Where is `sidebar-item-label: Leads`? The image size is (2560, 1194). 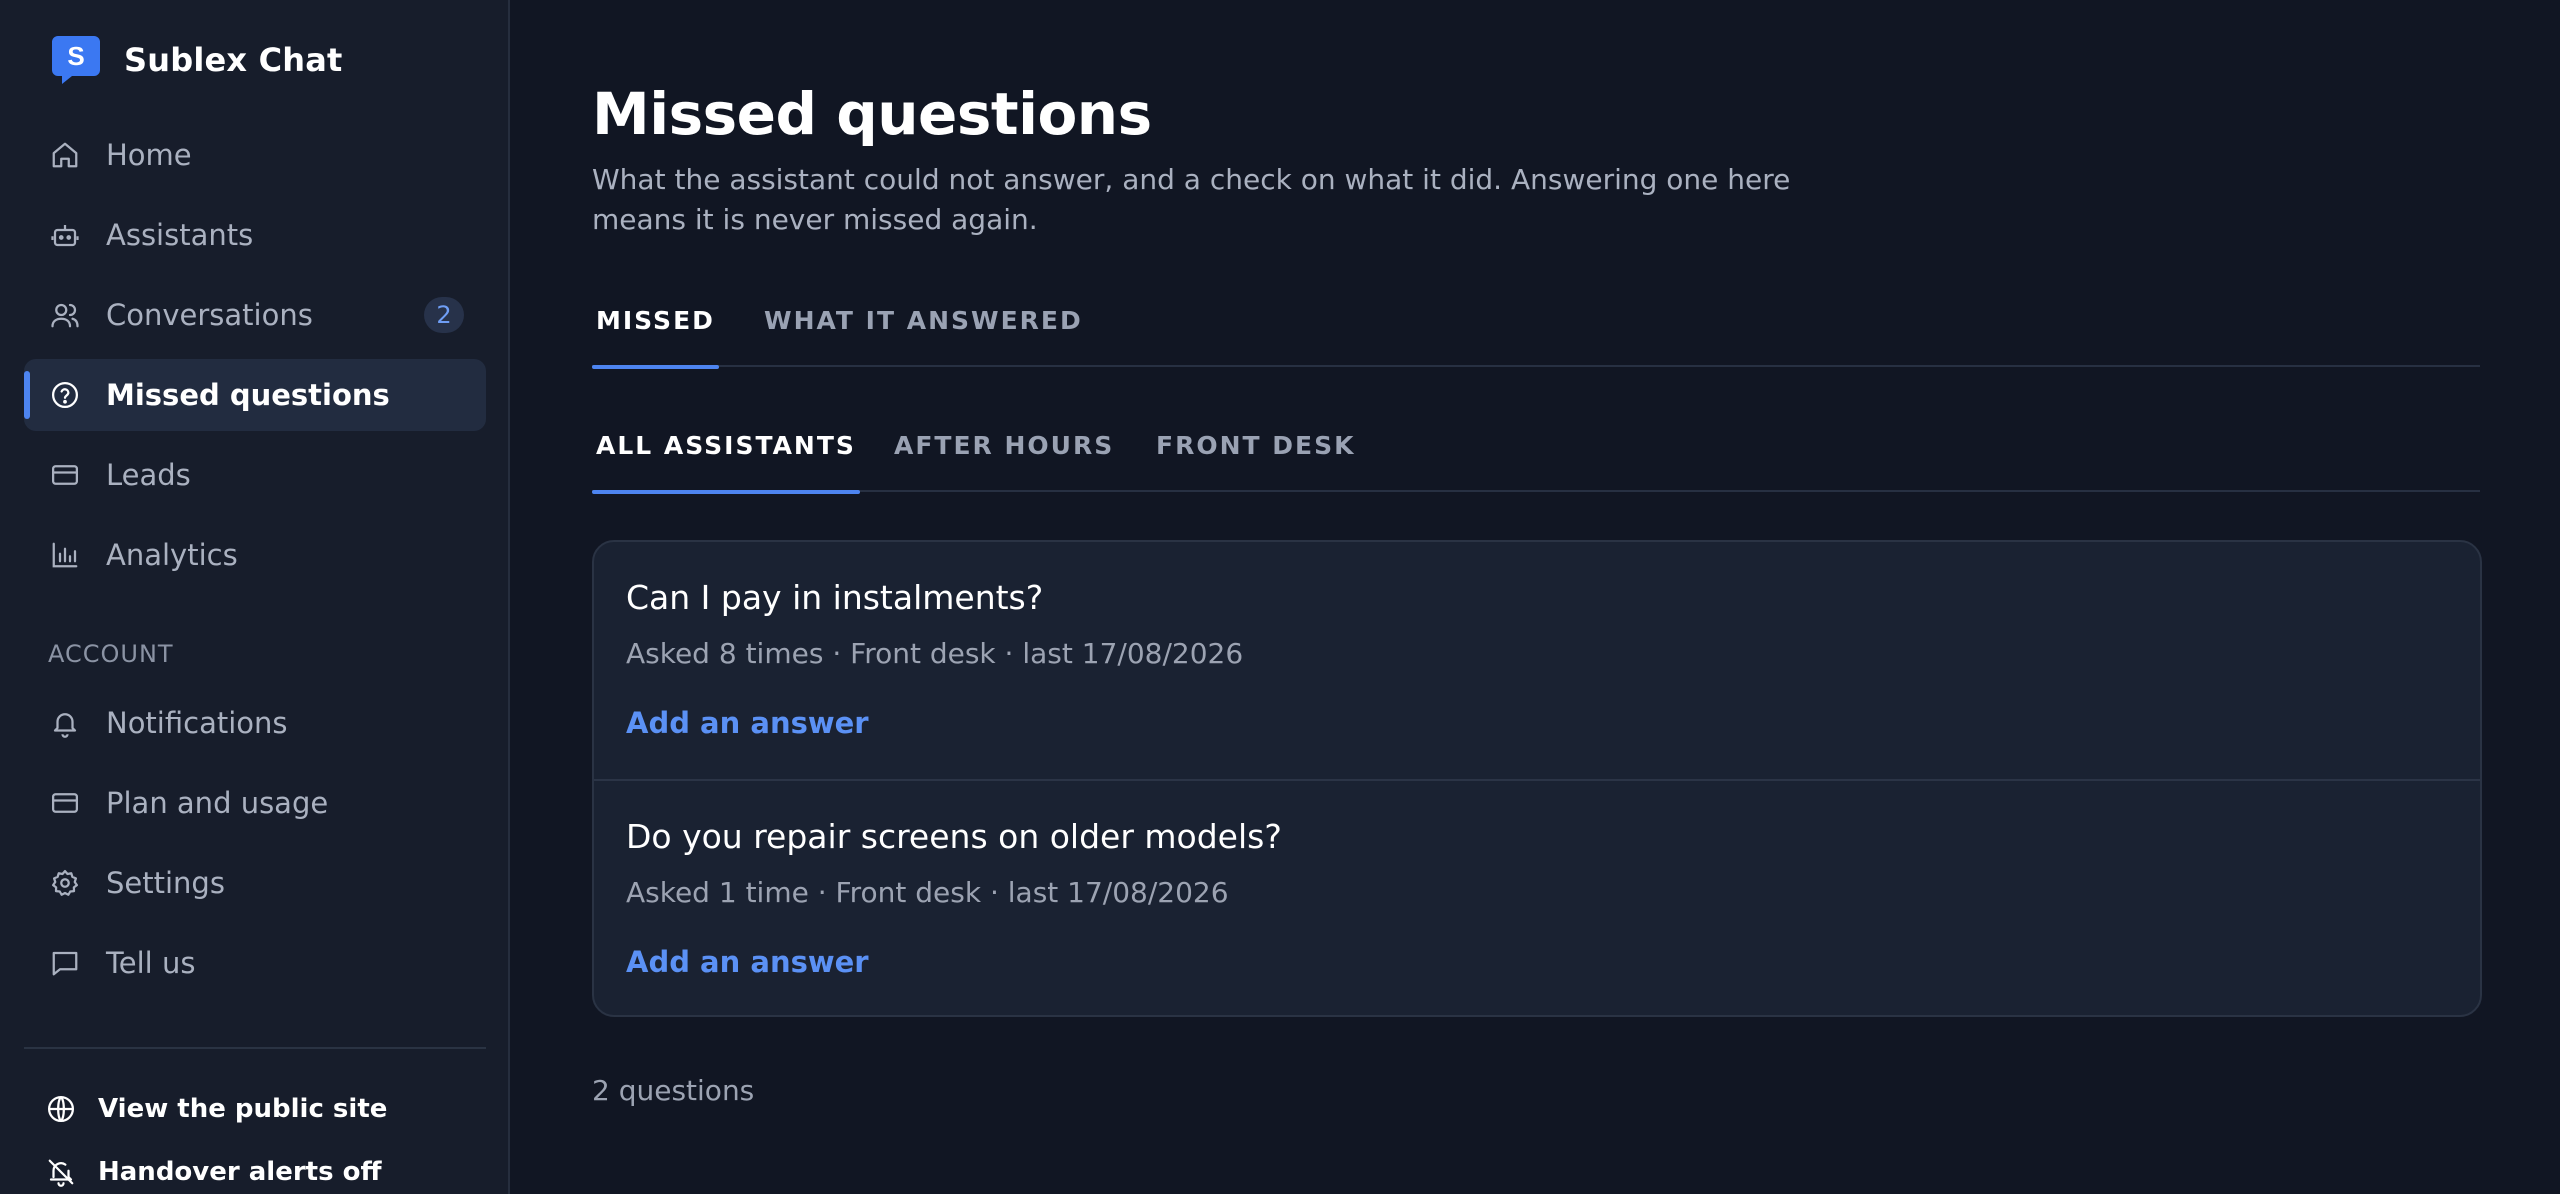
sidebar-item-label: Leads is located at coordinates (148, 475).